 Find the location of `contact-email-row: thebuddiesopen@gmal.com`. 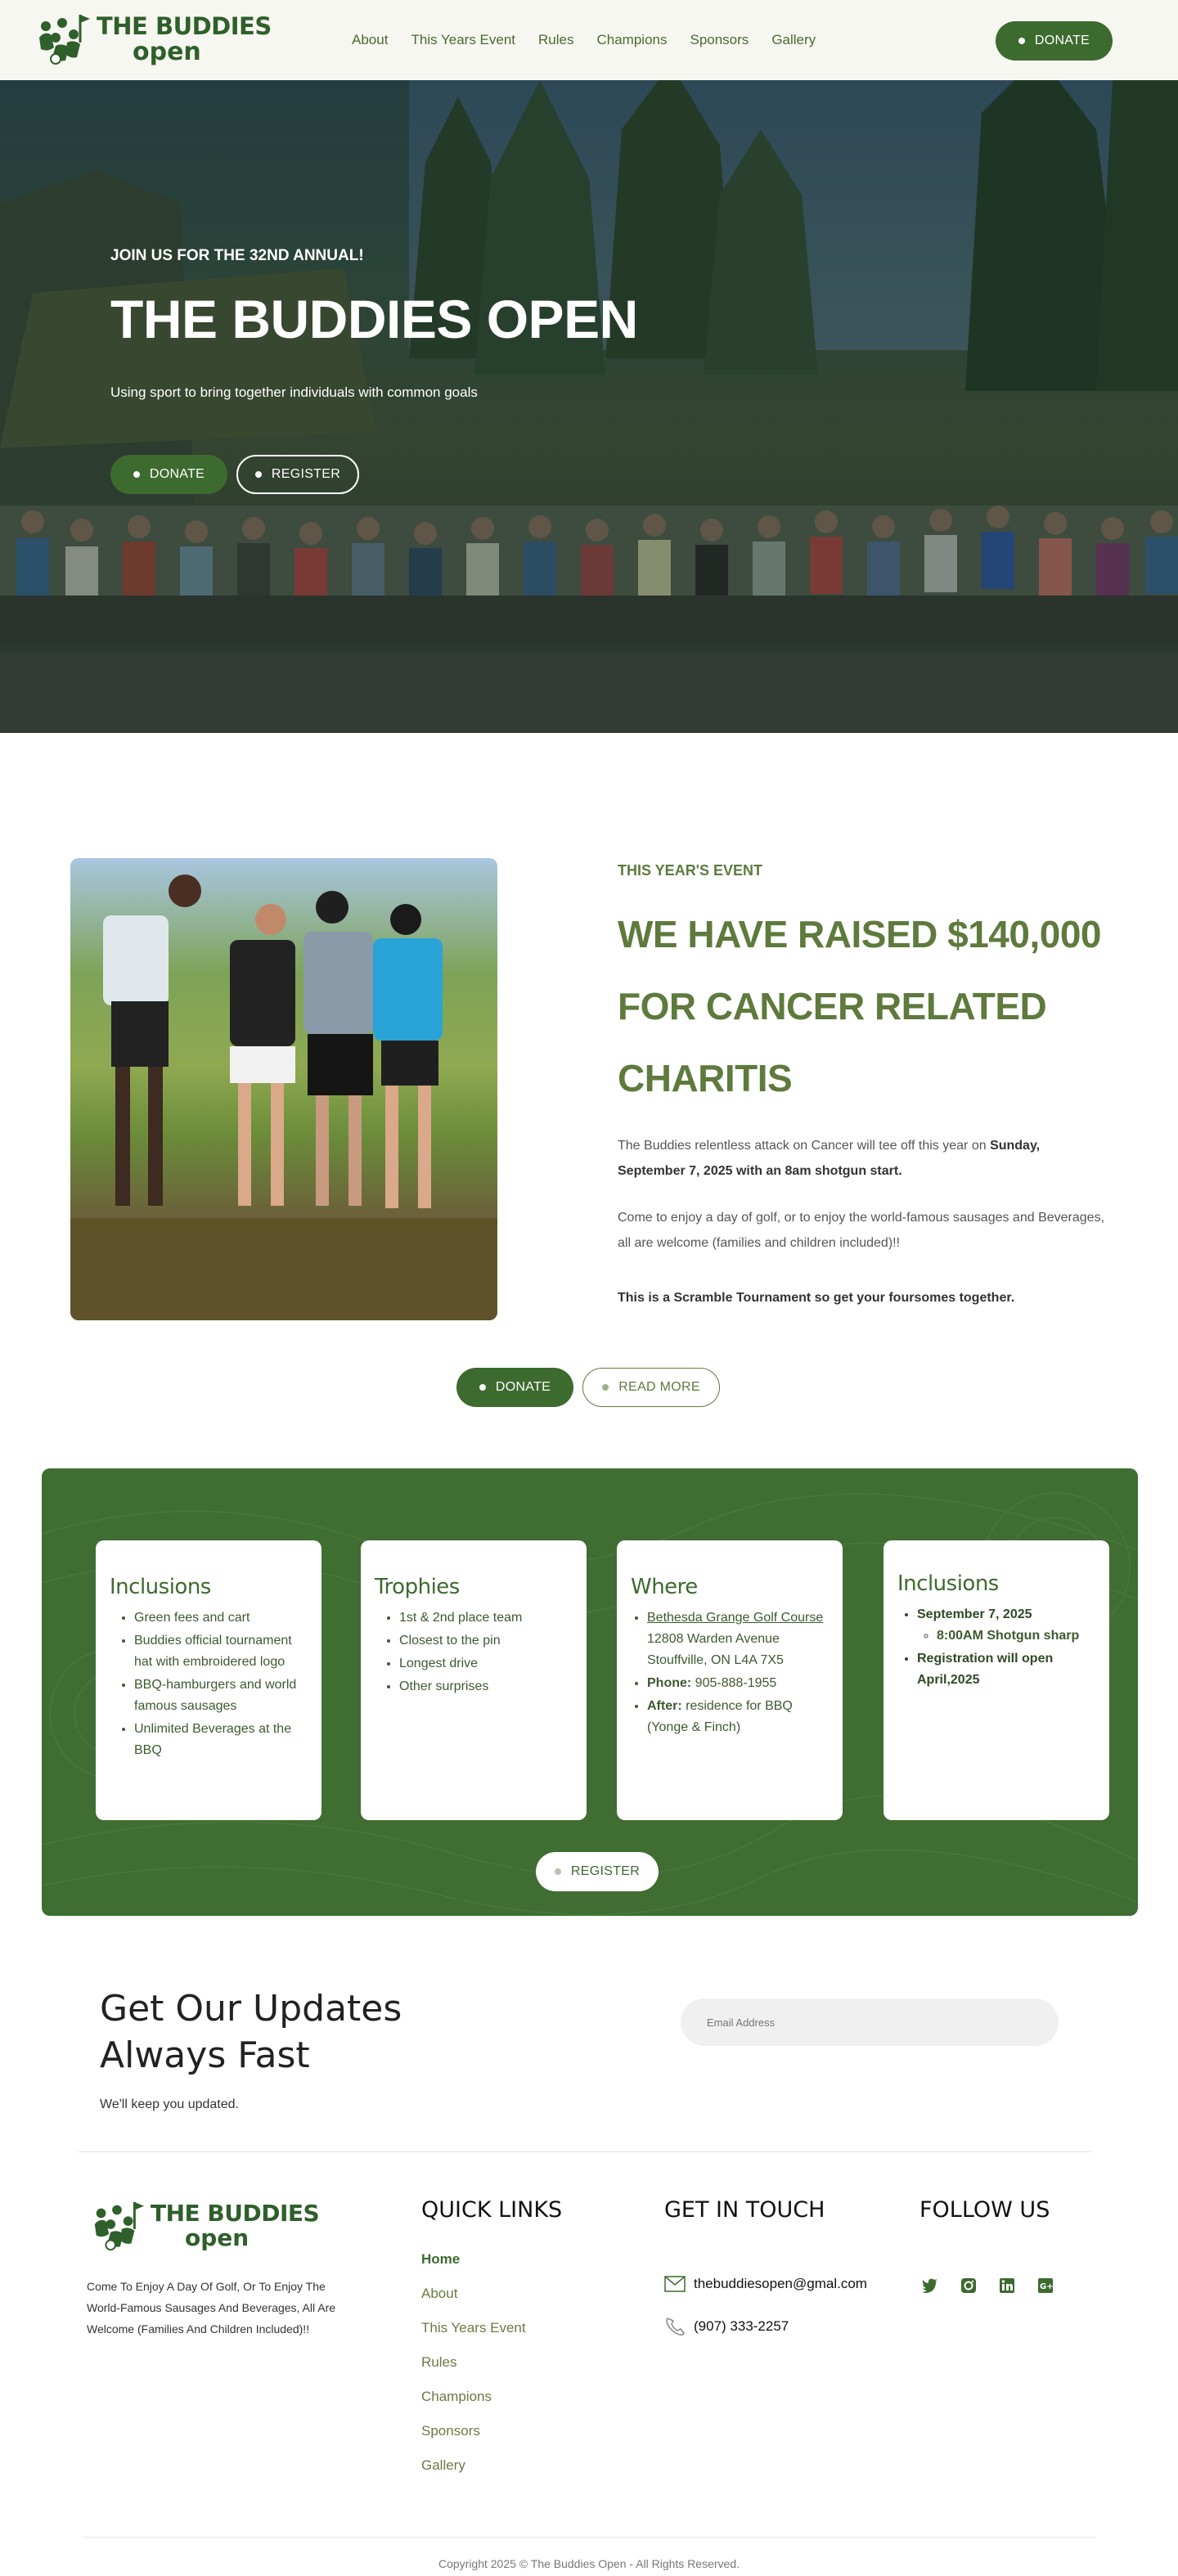

contact-email-row: thebuddiesopen@gmal.com is located at coordinates (765, 2284).